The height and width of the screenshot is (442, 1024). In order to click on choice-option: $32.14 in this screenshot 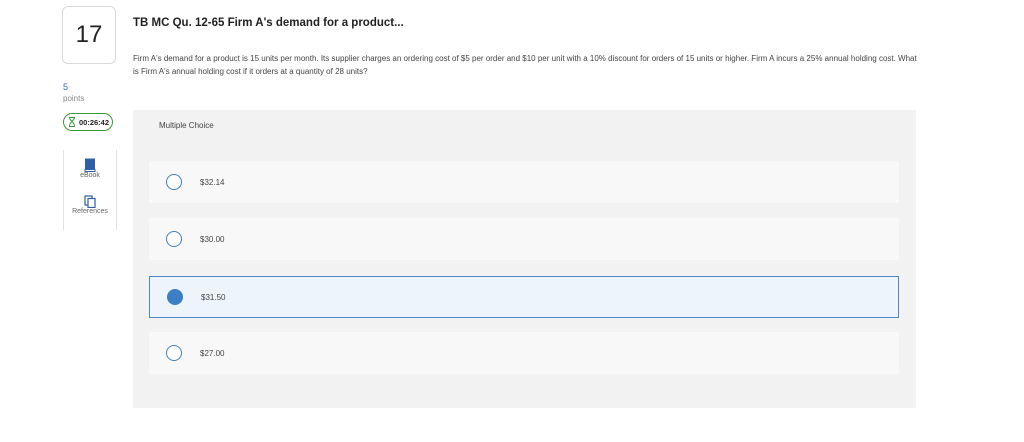, I will do `click(524, 182)`.